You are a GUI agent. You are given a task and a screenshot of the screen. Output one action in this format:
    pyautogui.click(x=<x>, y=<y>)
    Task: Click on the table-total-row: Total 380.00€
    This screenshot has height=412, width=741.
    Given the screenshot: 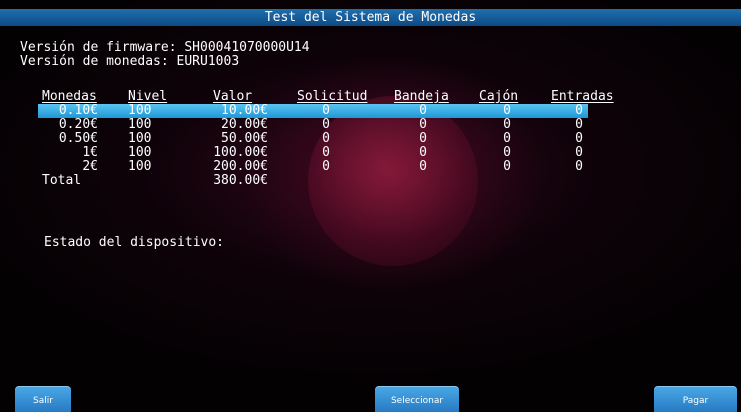 What is the action you would take?
    pyautogui.click(x=318, y=181)
    